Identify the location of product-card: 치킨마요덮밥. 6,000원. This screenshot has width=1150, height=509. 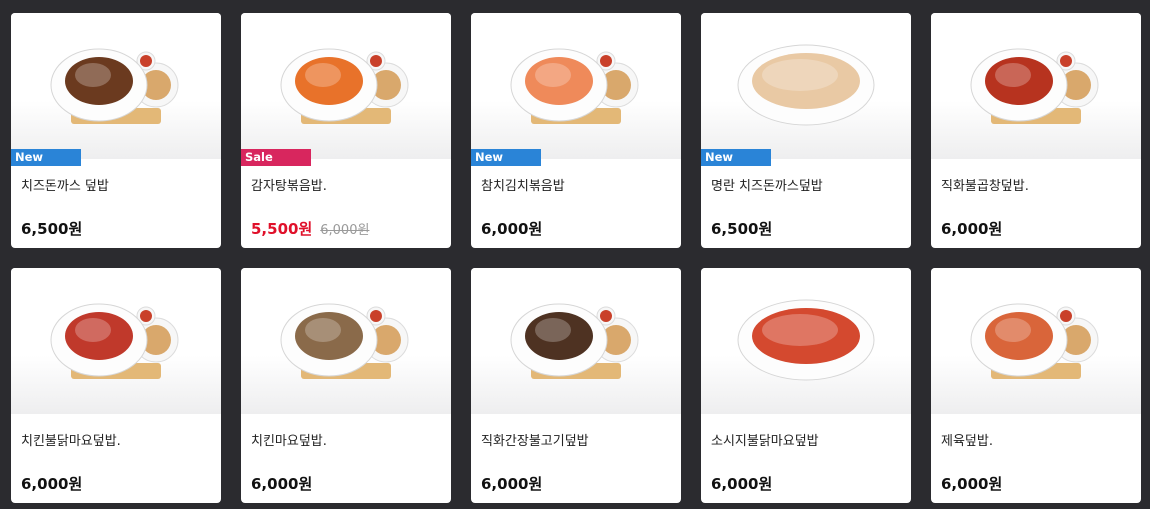
(346, 385).